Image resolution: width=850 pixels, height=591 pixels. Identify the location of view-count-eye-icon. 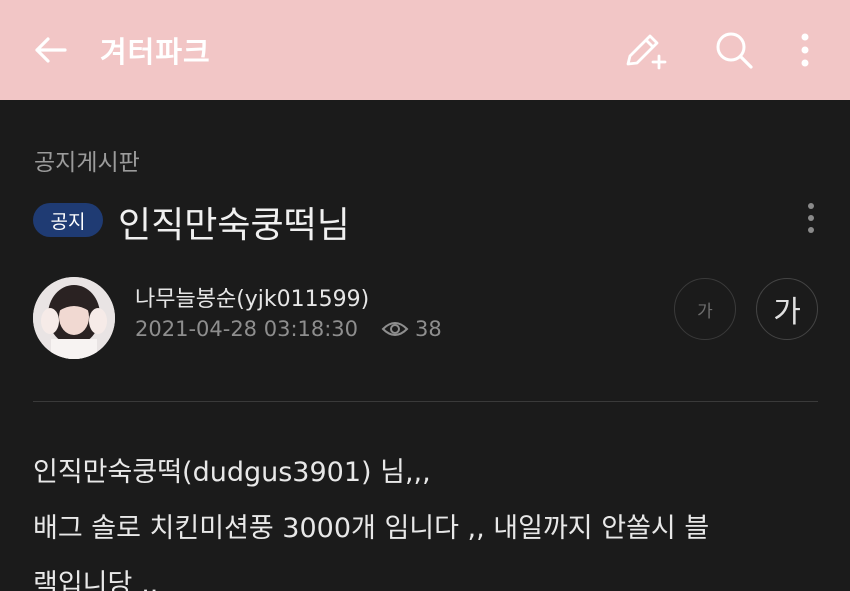
(395, 329).